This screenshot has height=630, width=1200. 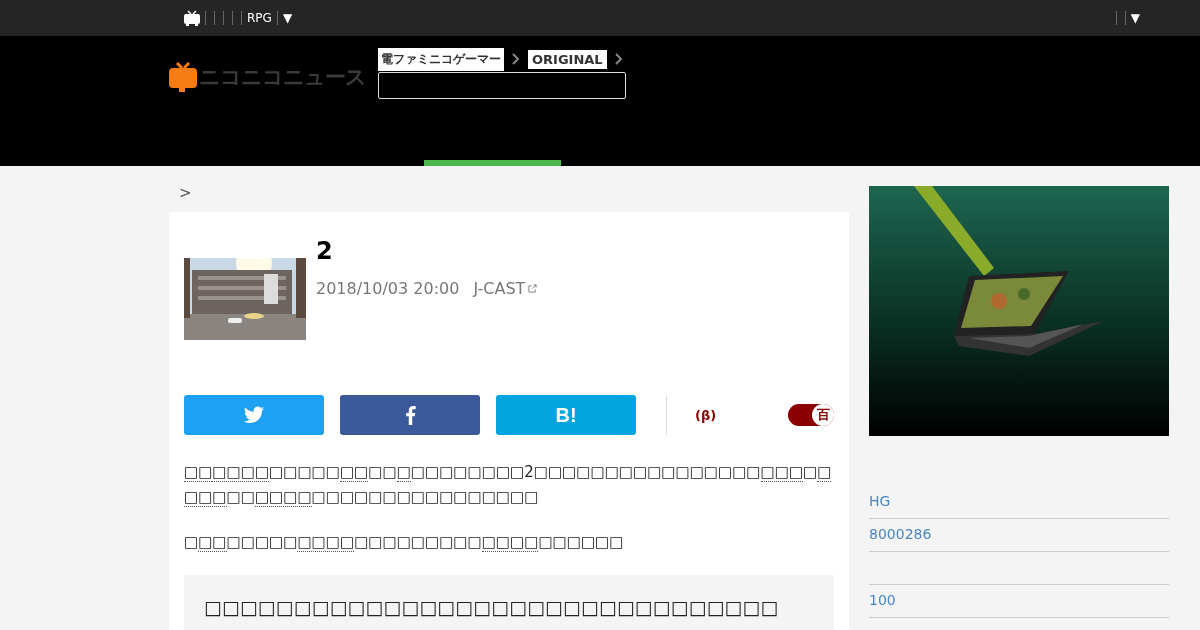 I want to click on site-badge: ORIGINAL, so click(x=567, y=59).